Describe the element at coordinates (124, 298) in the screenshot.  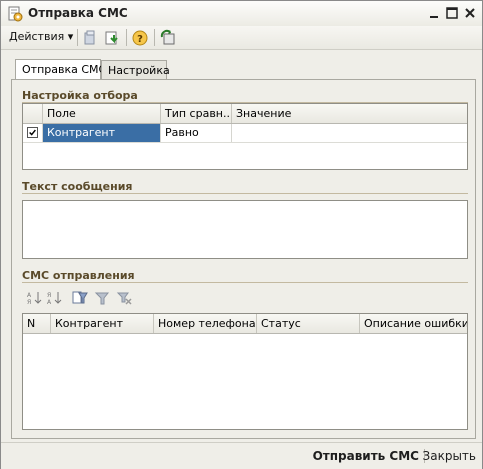
I see `clear-filter-icon` at that location.